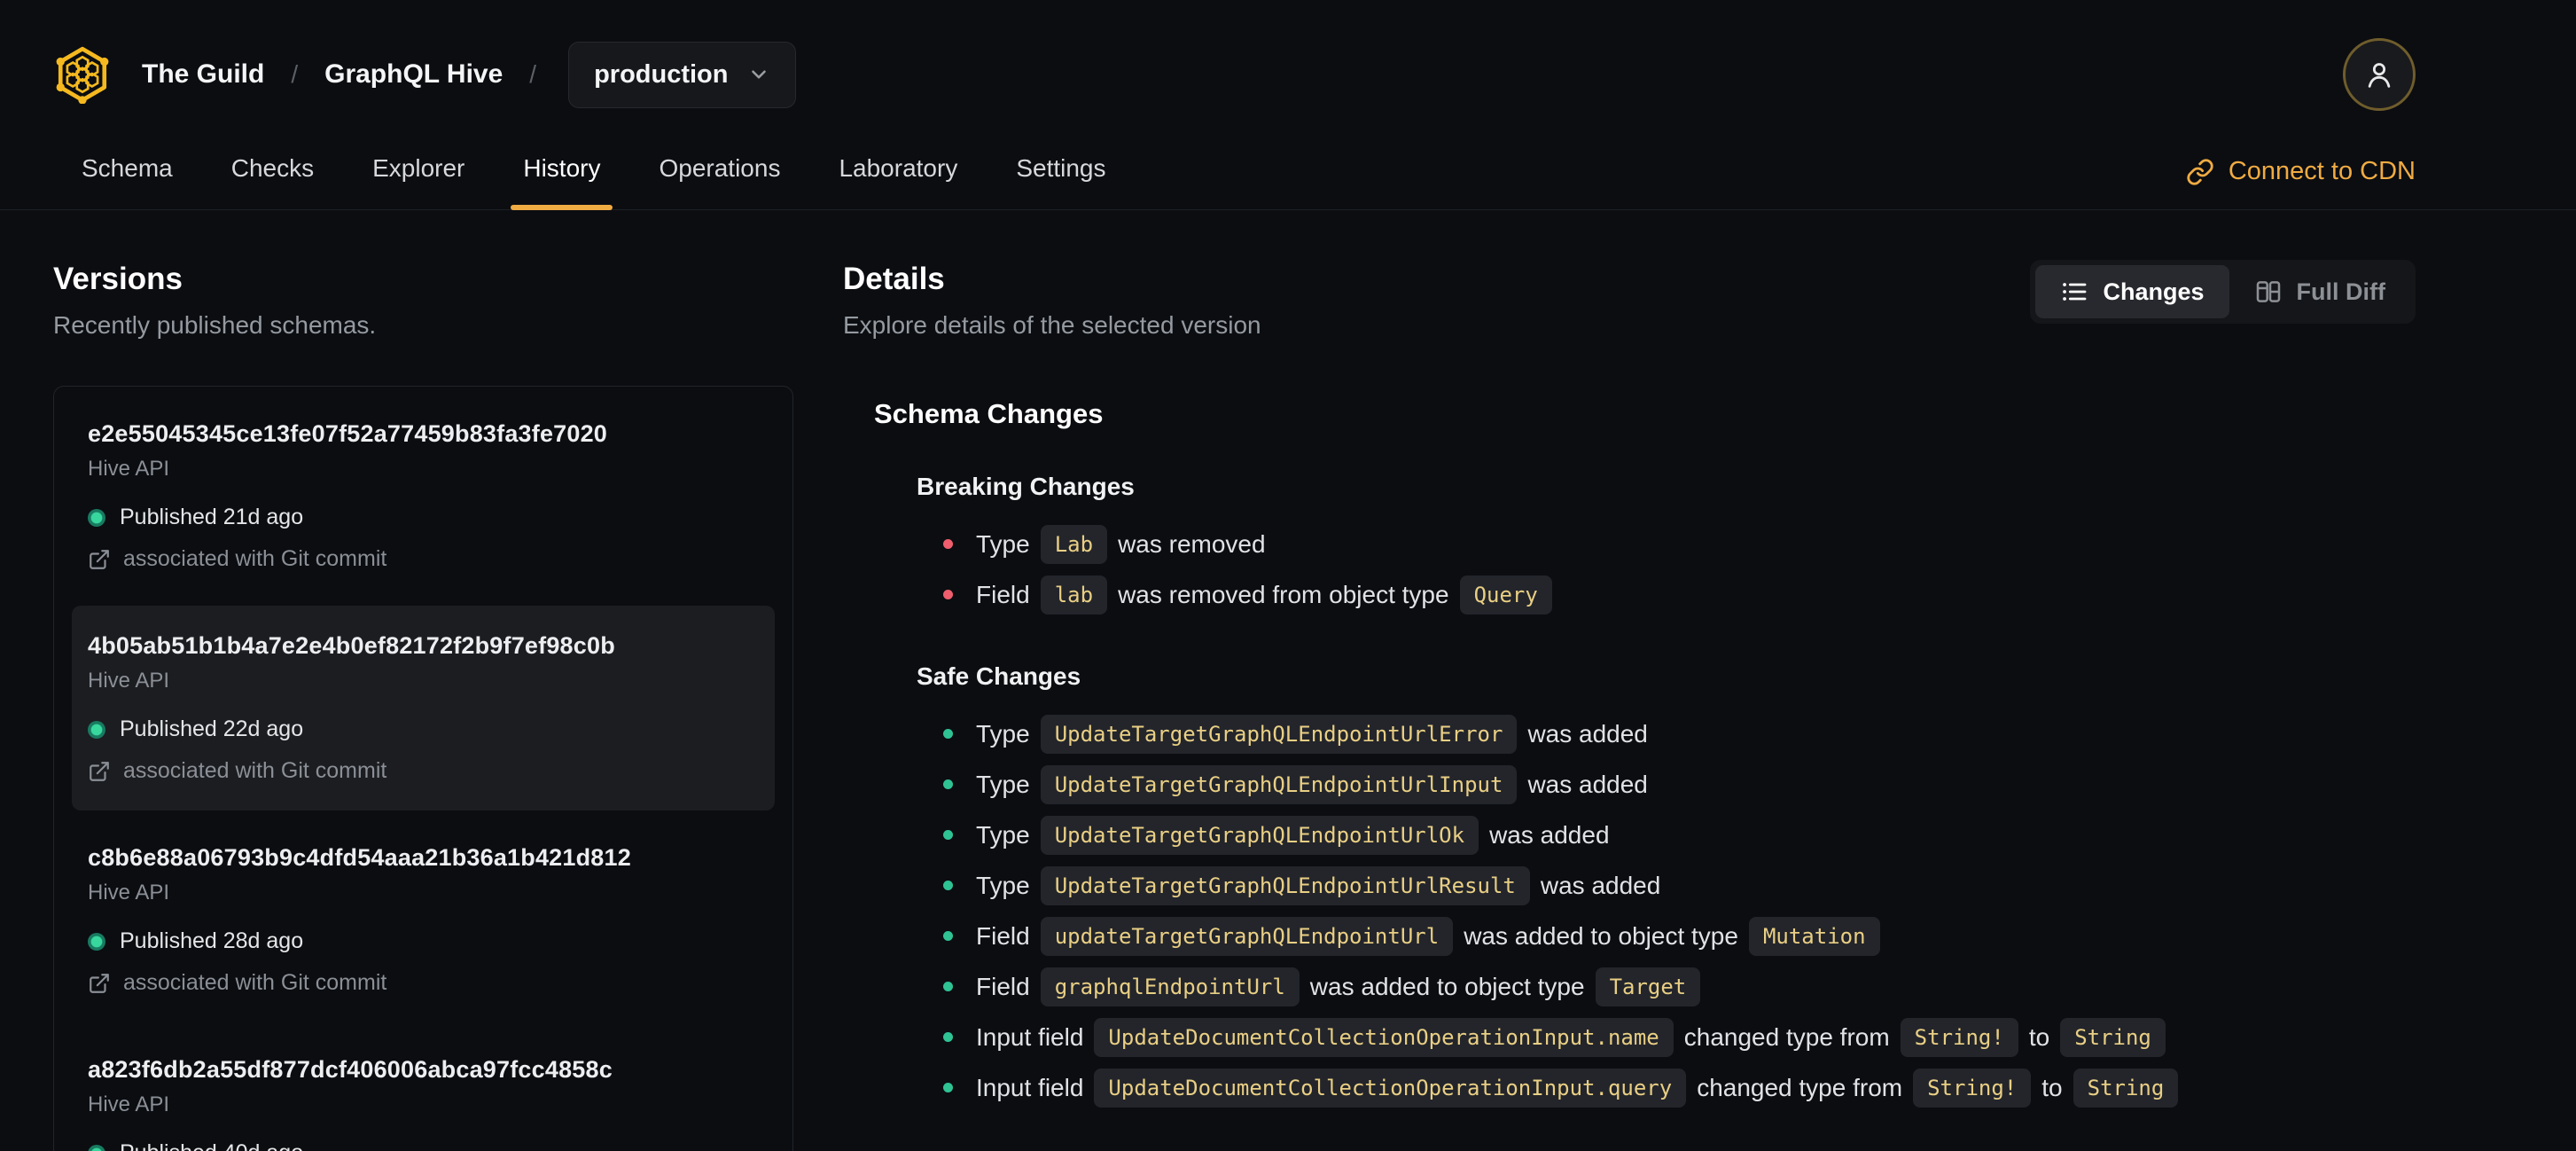  Describe the element at coordinates (562, 179) in the screenshot. I see `tab-history: History` at that location.